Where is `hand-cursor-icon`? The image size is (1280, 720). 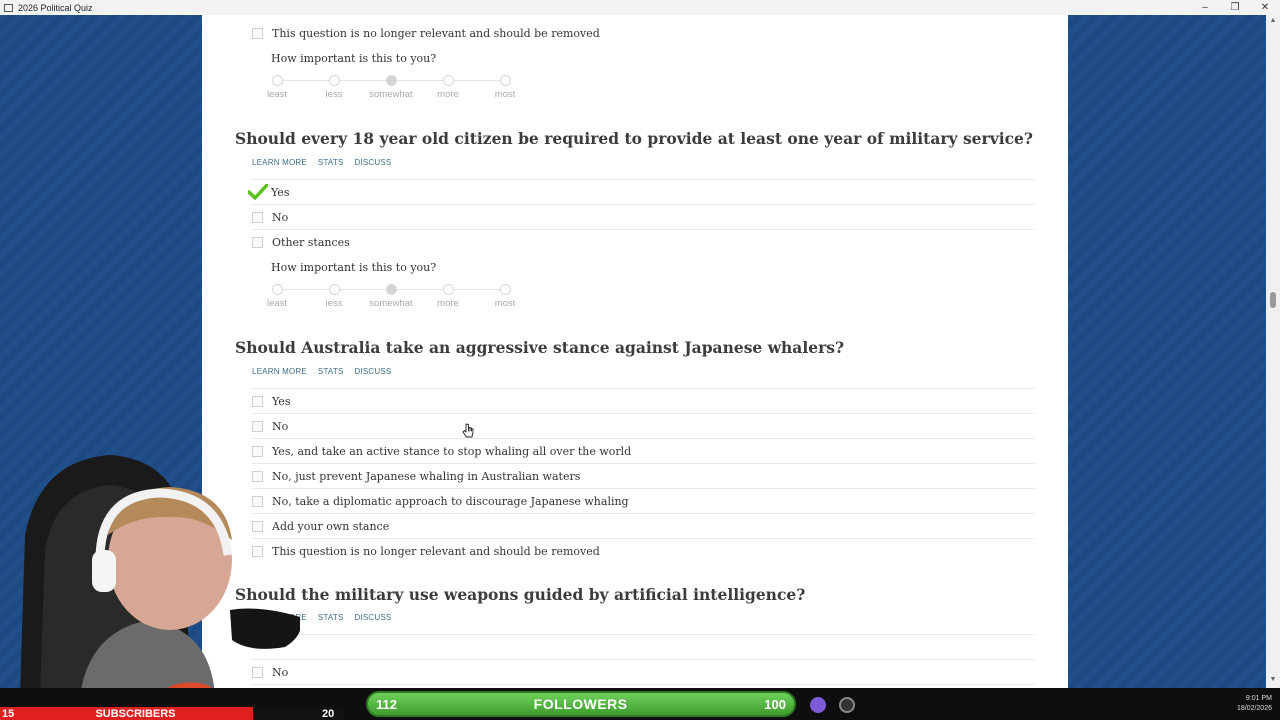
hand-cursor-icon is located at coordinates (468, 430).